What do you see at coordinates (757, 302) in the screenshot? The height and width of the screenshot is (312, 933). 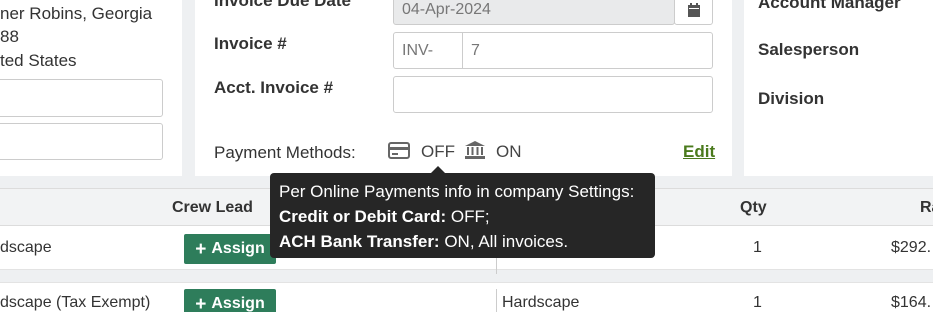 I see `row-2-qty: 1` at bounding box center [757, 302].